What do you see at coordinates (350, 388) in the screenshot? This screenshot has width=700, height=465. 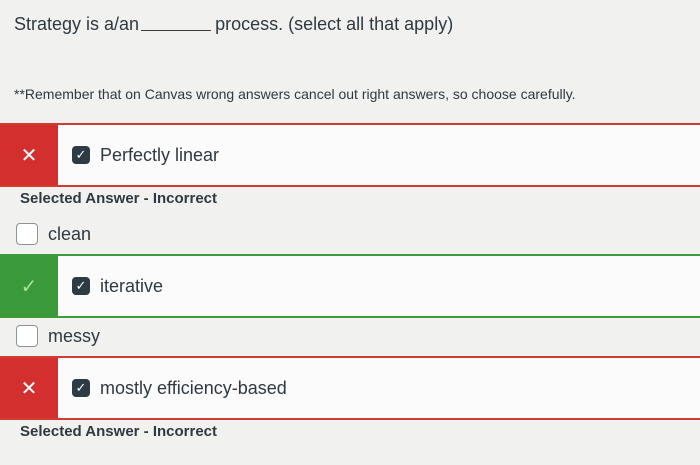 I see `answer-option-mostly-efficiency-based: ✕ ✓ mostly efficiency-based` at bounding box center [350, 388].